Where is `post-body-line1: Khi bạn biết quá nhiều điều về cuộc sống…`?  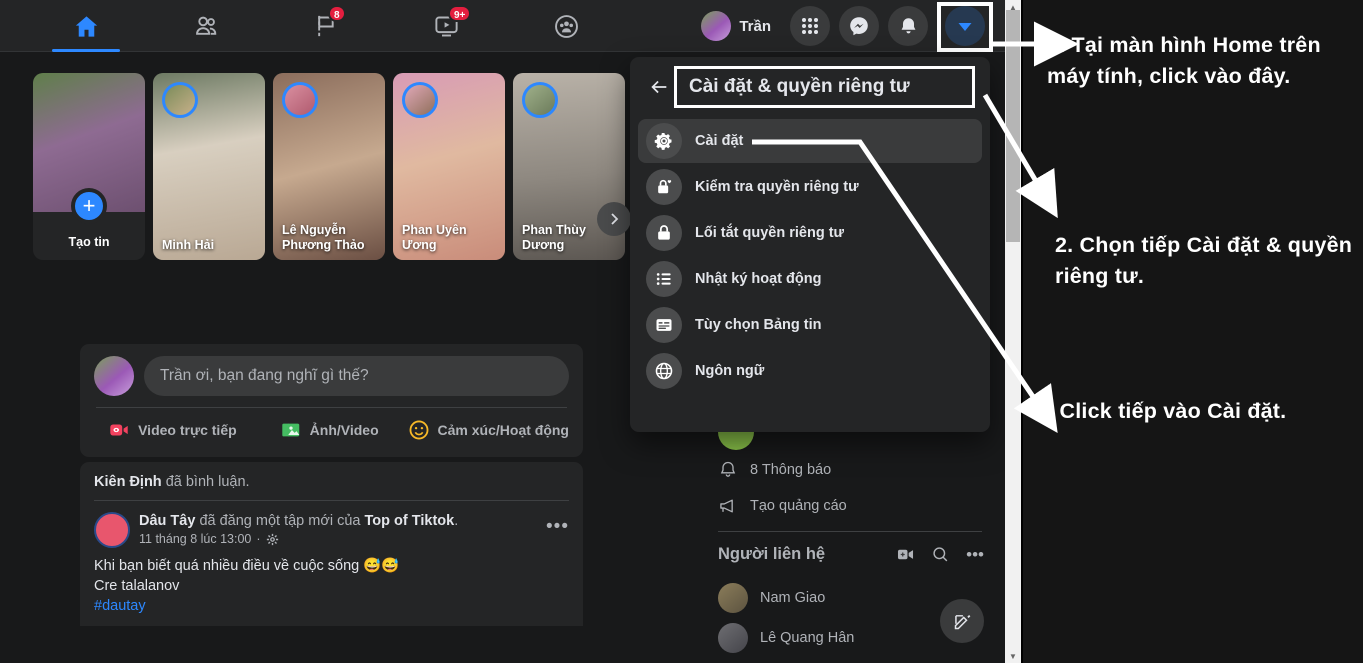
post-body-line1: Khi bạn biết quá nhiều điều về cuộc sống… is located at coordinates (247, 566).